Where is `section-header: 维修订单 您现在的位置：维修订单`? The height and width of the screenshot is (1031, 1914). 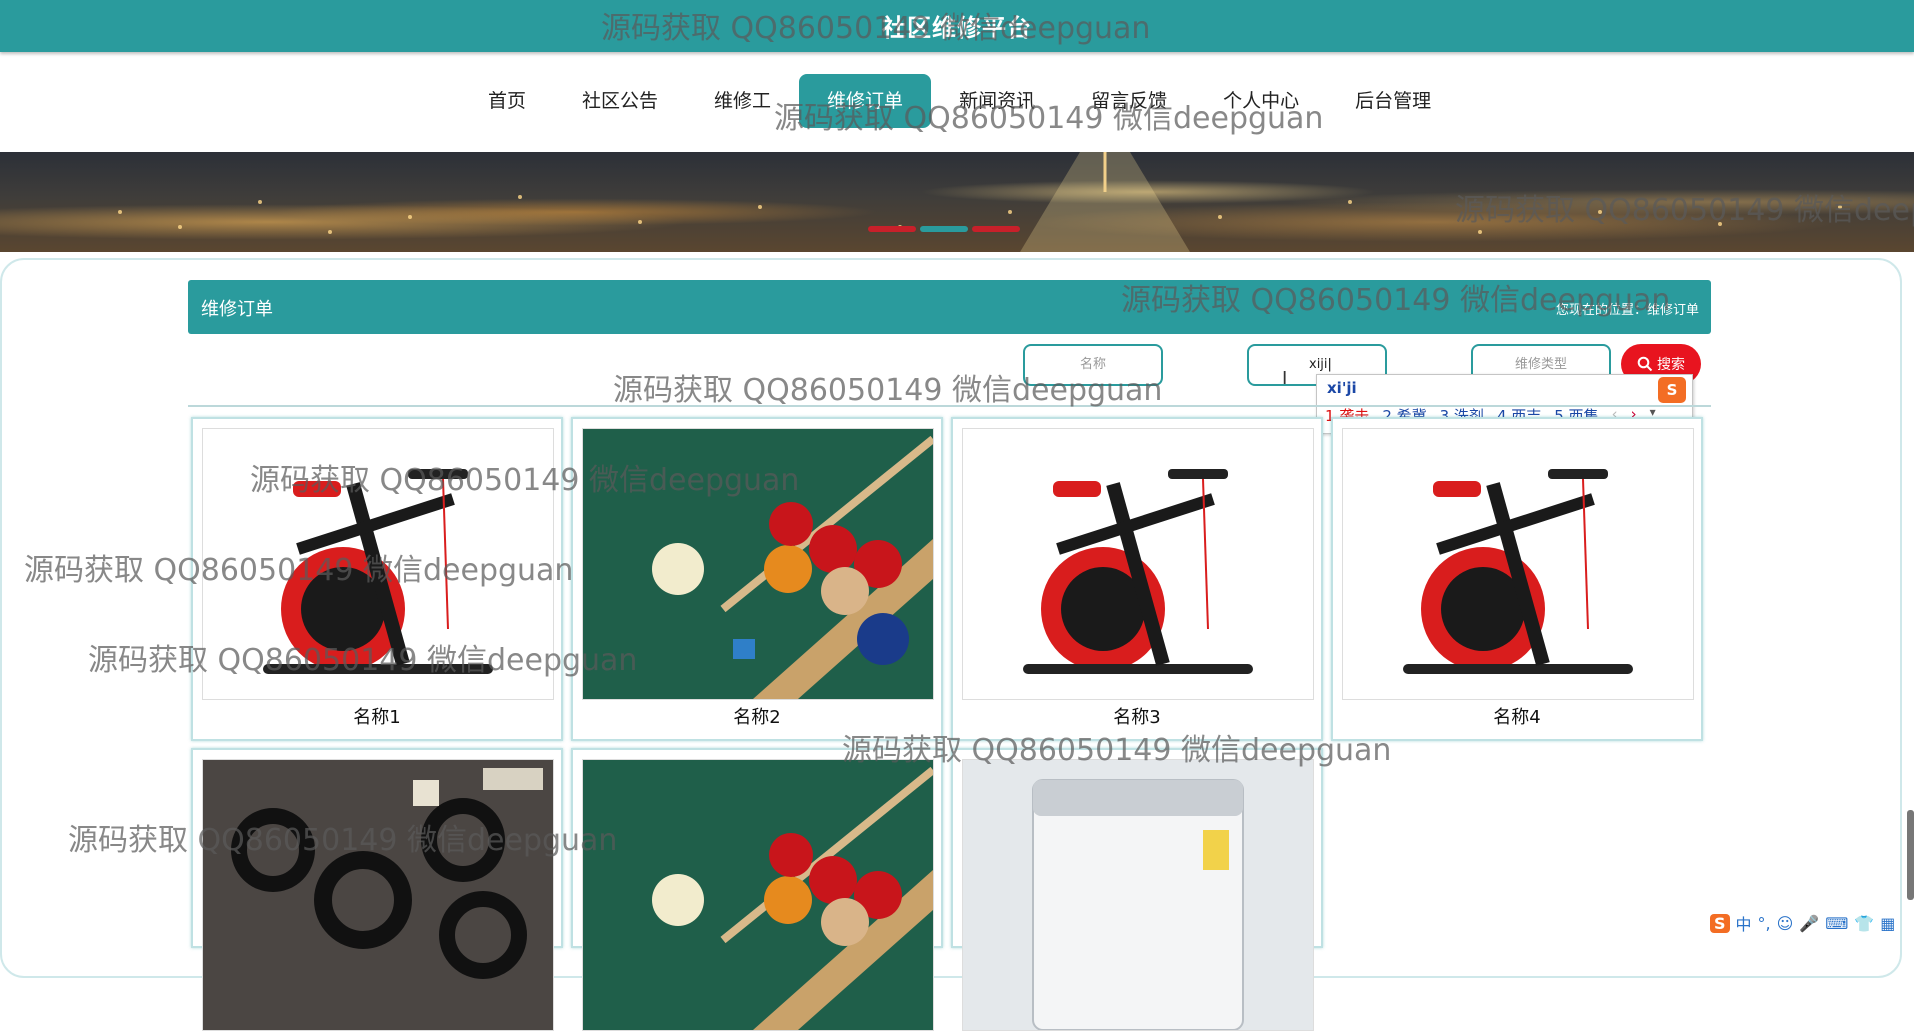
section-header: 维修订单 您现在的位置：维修订单 is located at coordinates (949, 307).